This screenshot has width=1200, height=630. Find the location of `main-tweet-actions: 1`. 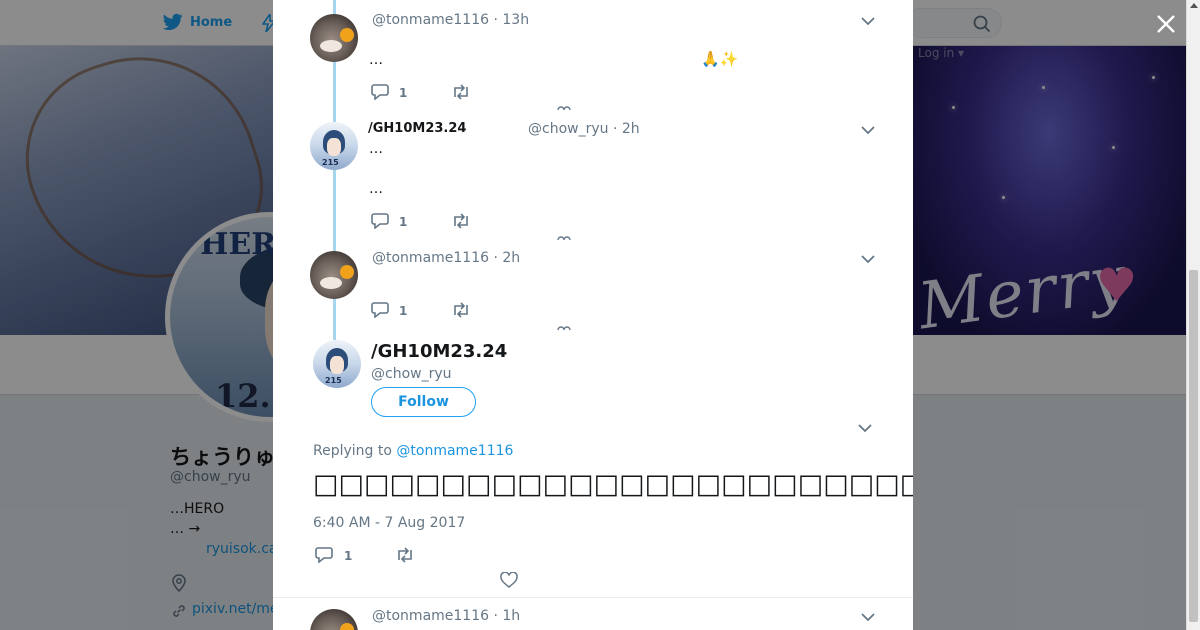

main-tweet-actions: 1 is located at coordinates (465, 558).